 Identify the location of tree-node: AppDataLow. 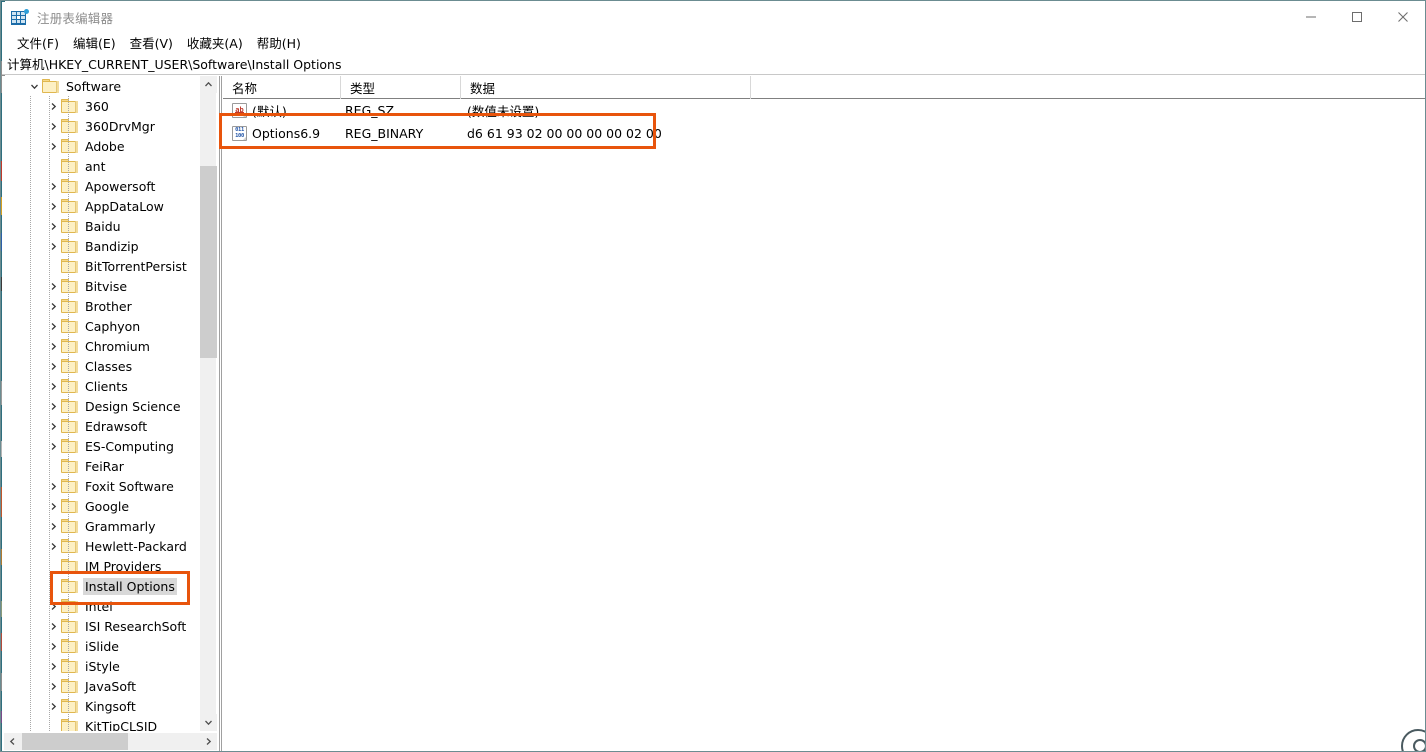
(103, 206).